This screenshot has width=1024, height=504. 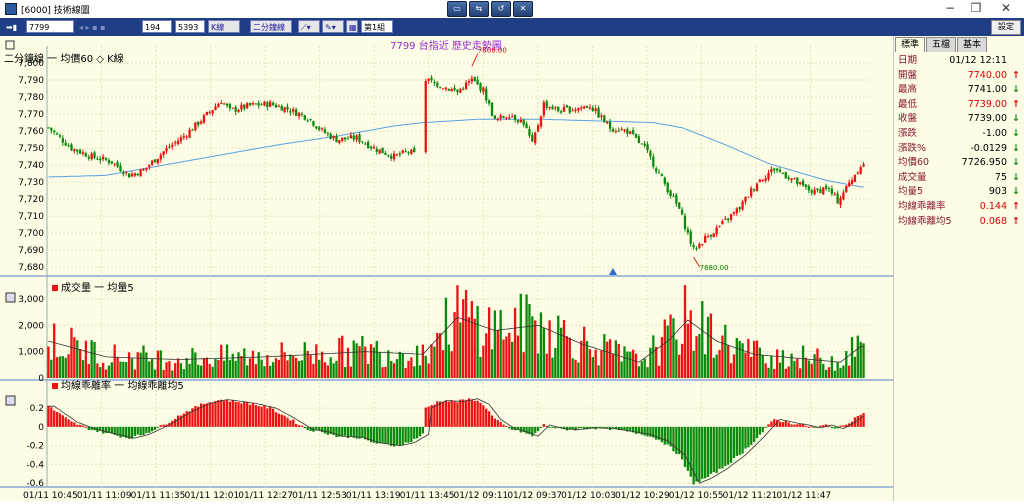 What do you see at coordinates (960, 163) in the screenshot?
I see `info-row: 均價60 7726.950 ↓` at bounding box center [960, 163].